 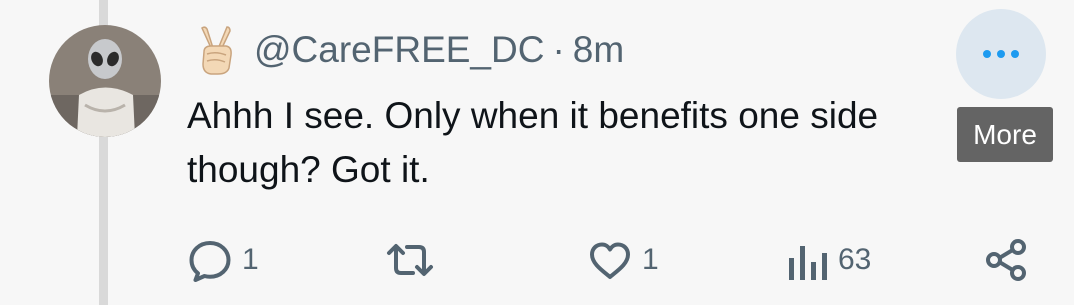 I want to click on bar-chart-icon, so click(x=808, y=260).